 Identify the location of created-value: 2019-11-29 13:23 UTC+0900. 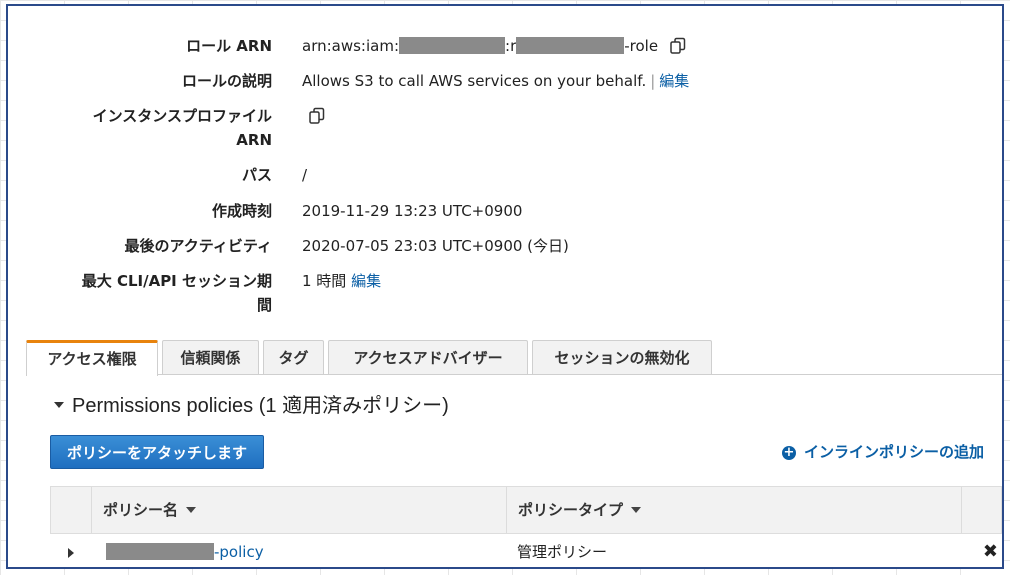
(412, 211).